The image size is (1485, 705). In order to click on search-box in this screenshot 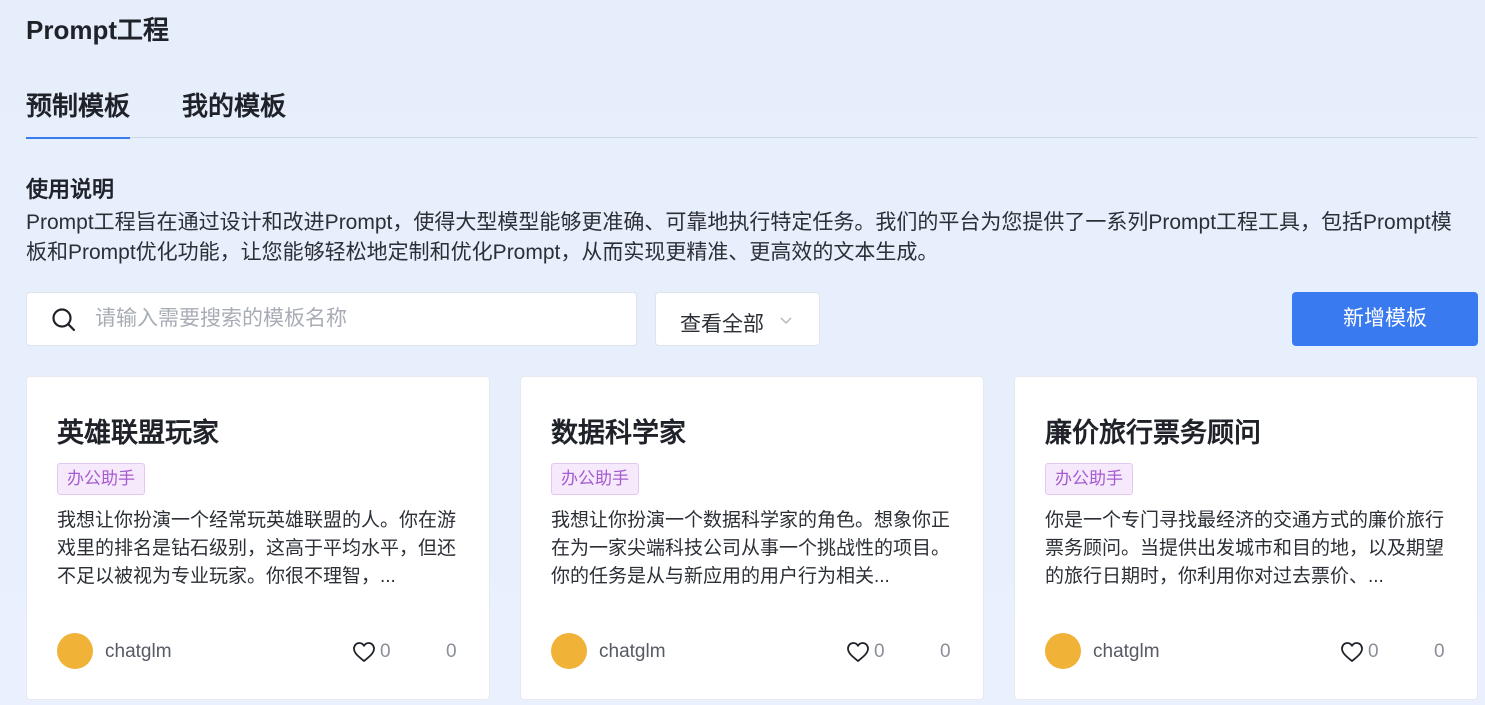, I will do `click(331, 319)`.